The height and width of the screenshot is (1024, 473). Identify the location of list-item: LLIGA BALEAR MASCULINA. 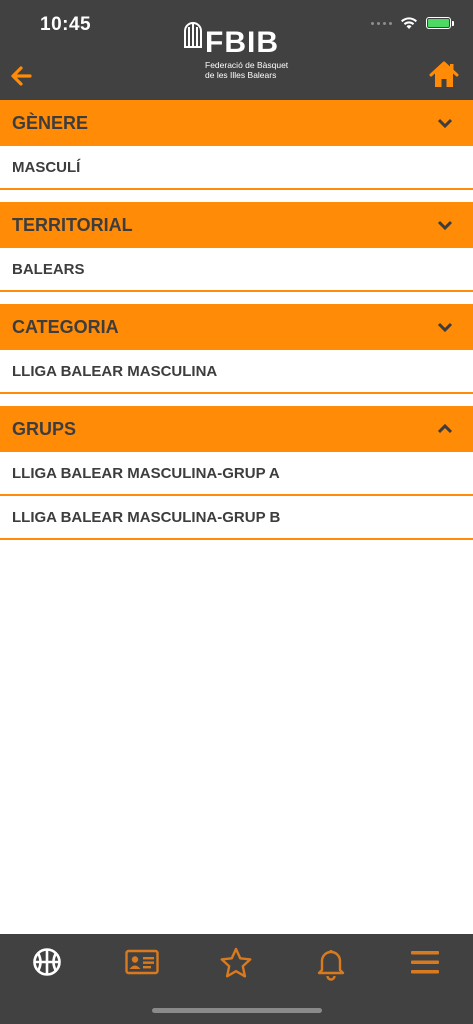
(236, 372).